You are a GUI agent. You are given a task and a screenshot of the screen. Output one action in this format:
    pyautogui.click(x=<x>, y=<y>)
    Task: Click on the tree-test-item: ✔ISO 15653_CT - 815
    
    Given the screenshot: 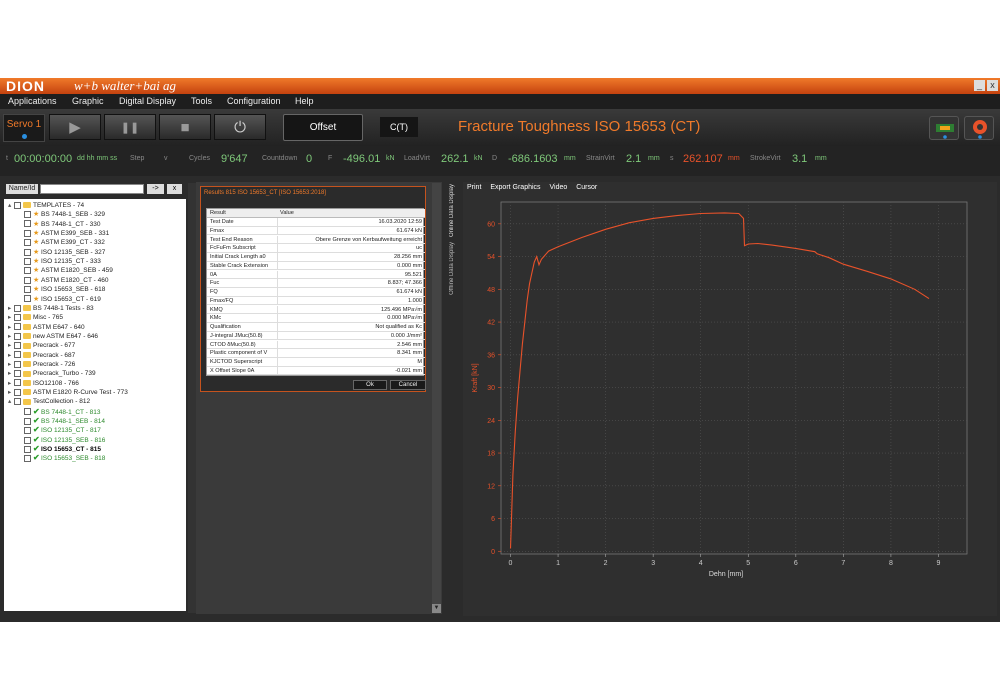 What is the action you would take?
    pyautogui.click(x=59, y=448)
    